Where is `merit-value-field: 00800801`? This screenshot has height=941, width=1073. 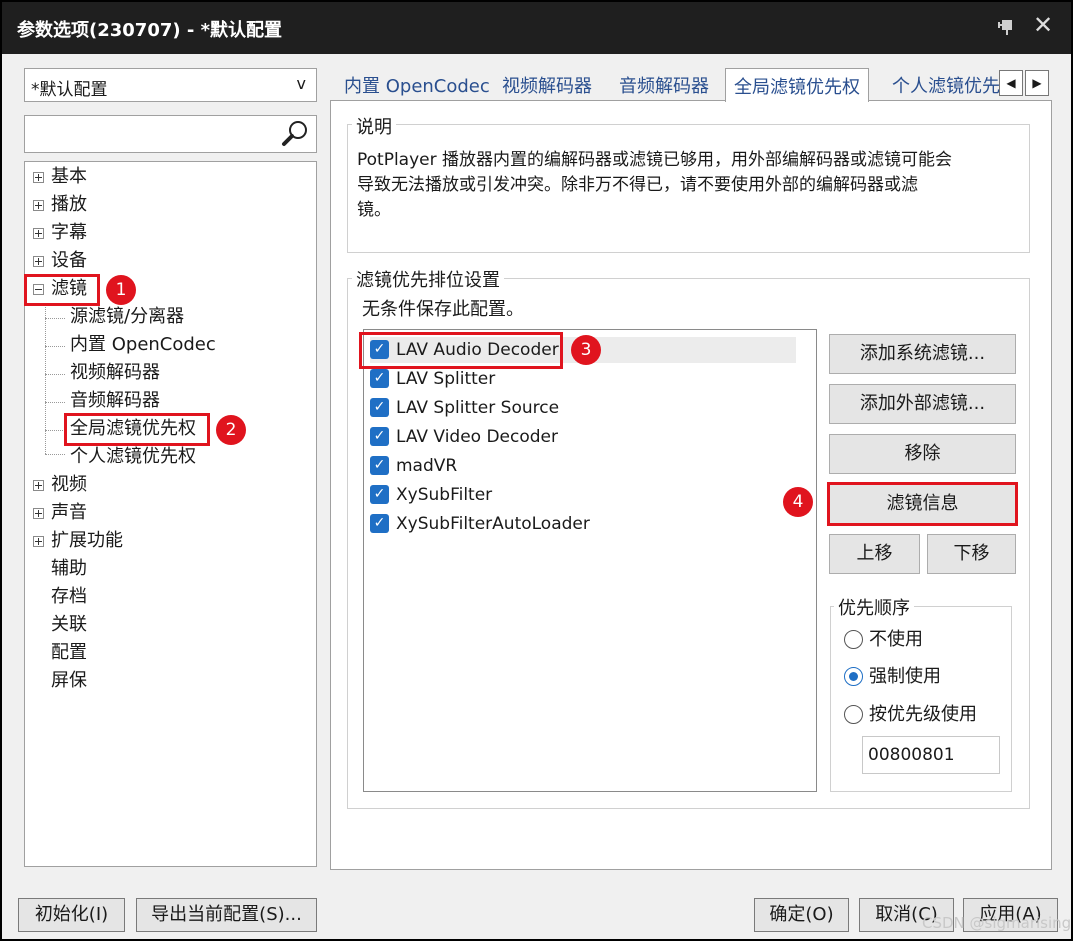 merit-value-field: 00800801 is located at coordinates (931, 755).